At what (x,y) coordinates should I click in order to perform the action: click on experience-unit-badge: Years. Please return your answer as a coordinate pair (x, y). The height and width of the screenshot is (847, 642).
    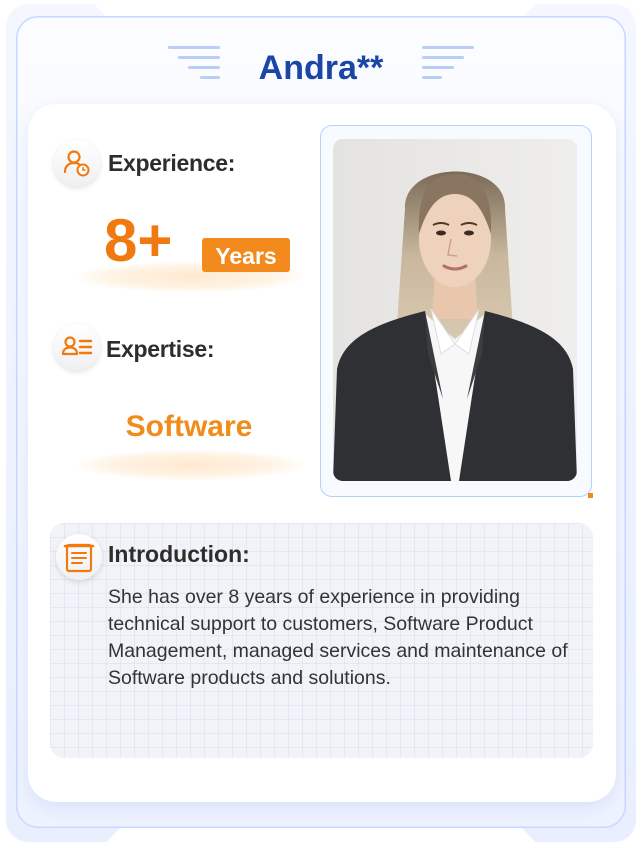
    Looking at the image, I should click on (246, 255).